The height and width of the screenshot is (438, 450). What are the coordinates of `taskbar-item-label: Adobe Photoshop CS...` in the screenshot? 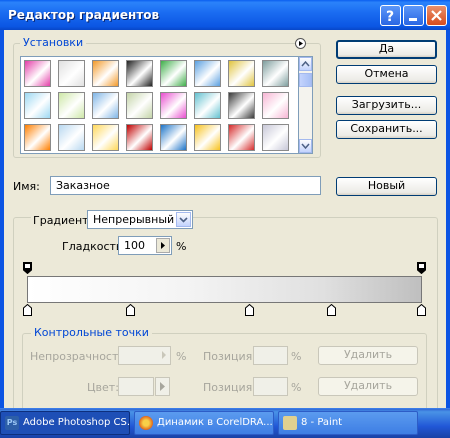 It's located at (76, 422).